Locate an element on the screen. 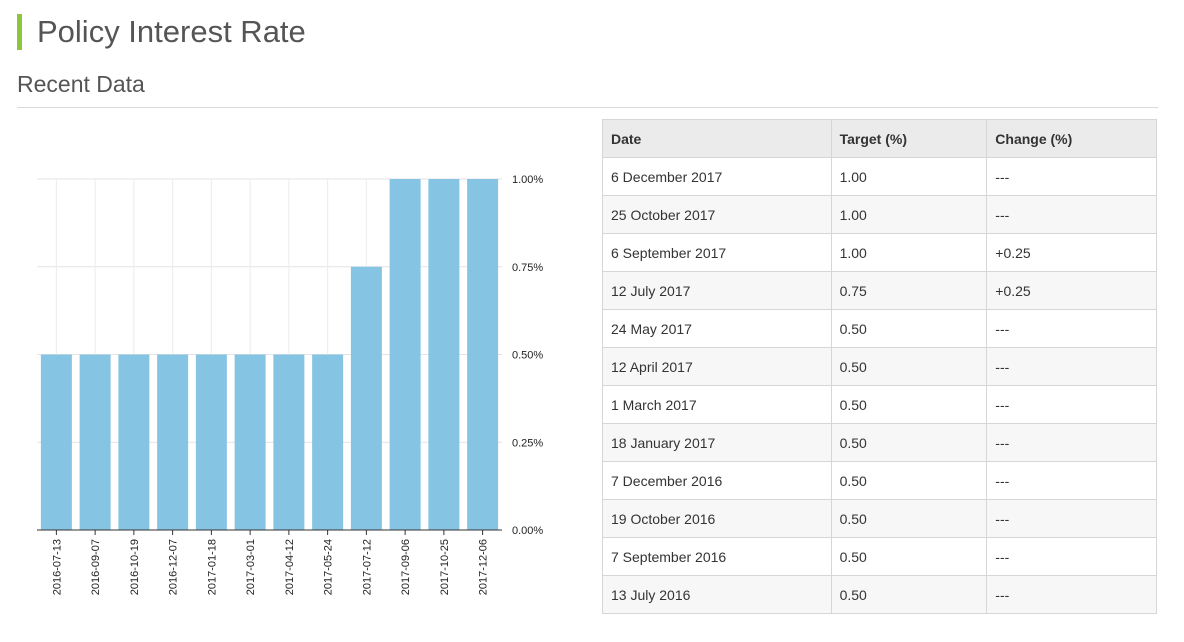 The width and height of the screenshot is (1184, 642). section-divider is located at coordinates (587, 107).